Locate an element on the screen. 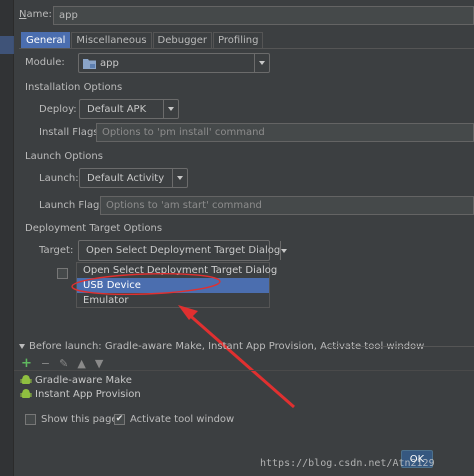 Image resolution: width=474 pixels, height=476 pixels. add-icon: + is located at coordinates (26, 363).